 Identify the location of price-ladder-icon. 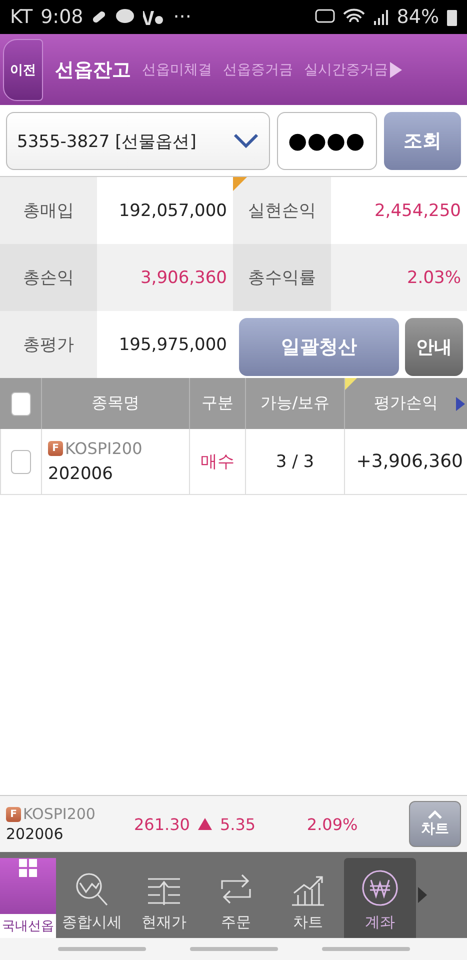
(164, 891).